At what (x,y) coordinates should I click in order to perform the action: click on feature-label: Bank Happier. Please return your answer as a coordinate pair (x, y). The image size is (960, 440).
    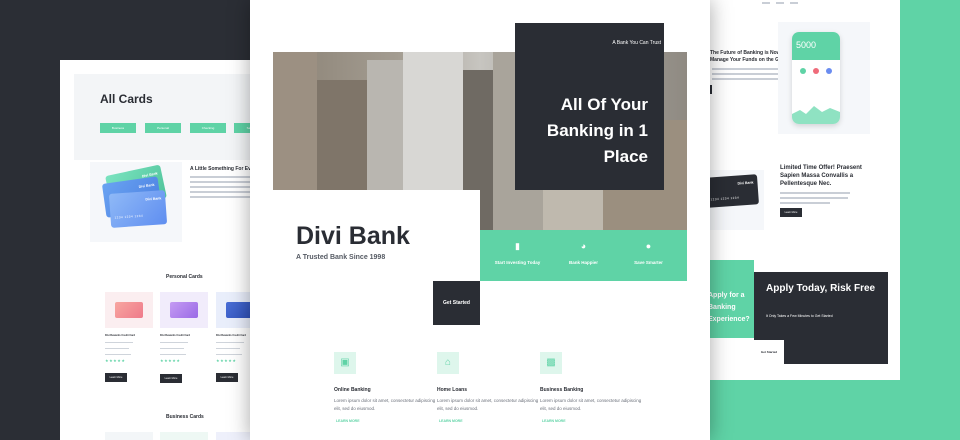
    Looking at the image, I should click on (583, 262).